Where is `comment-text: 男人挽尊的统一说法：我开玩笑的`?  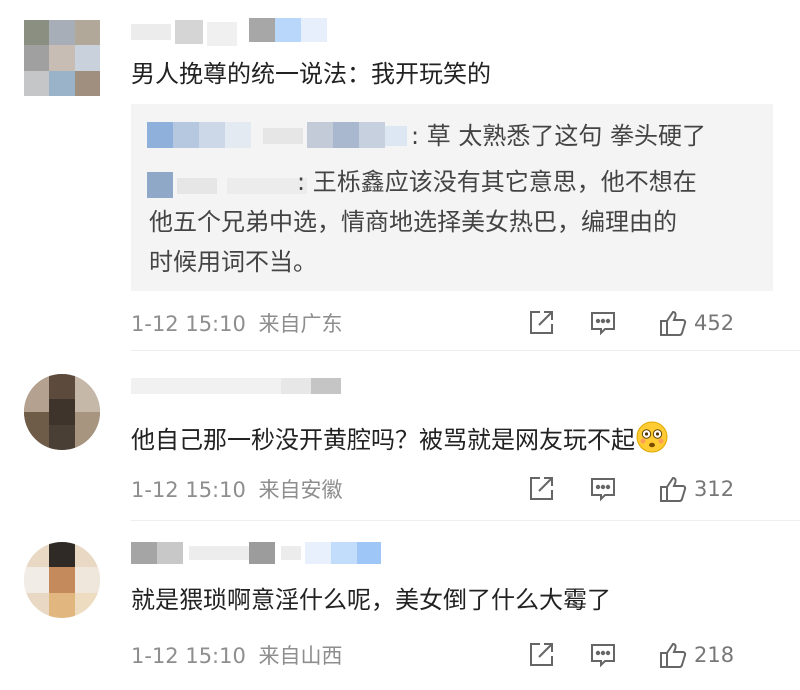
comment-text: 男人挽尊的统一说法：我开玩笑的 is located at coordinates (311, 74).